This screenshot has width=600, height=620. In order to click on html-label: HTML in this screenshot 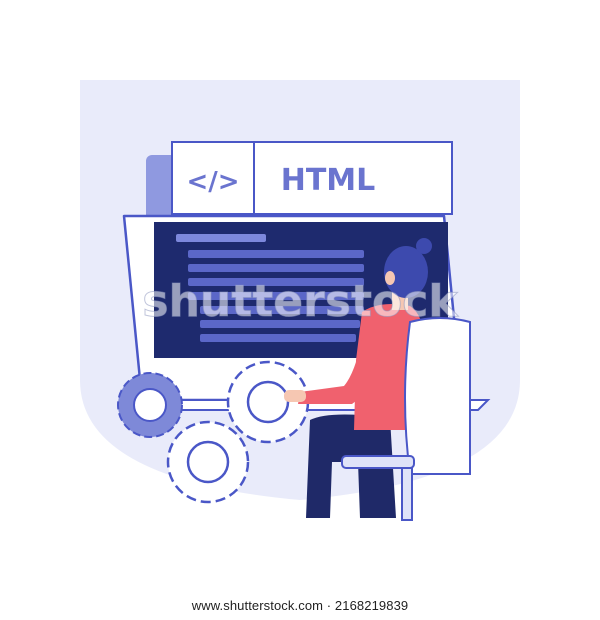, I will do `click(328, 180)`.